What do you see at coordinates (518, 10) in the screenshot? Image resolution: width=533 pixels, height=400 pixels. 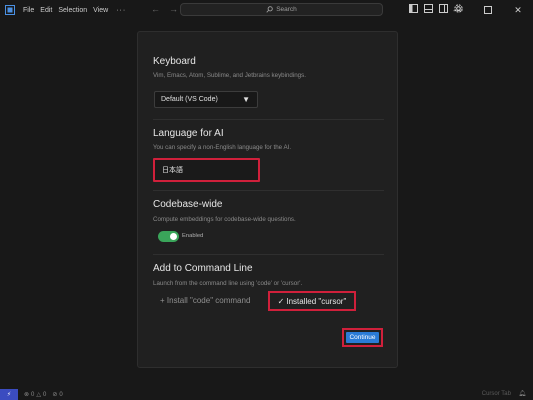 I see `close-icon: ✕` at bounding box center [518, 10].